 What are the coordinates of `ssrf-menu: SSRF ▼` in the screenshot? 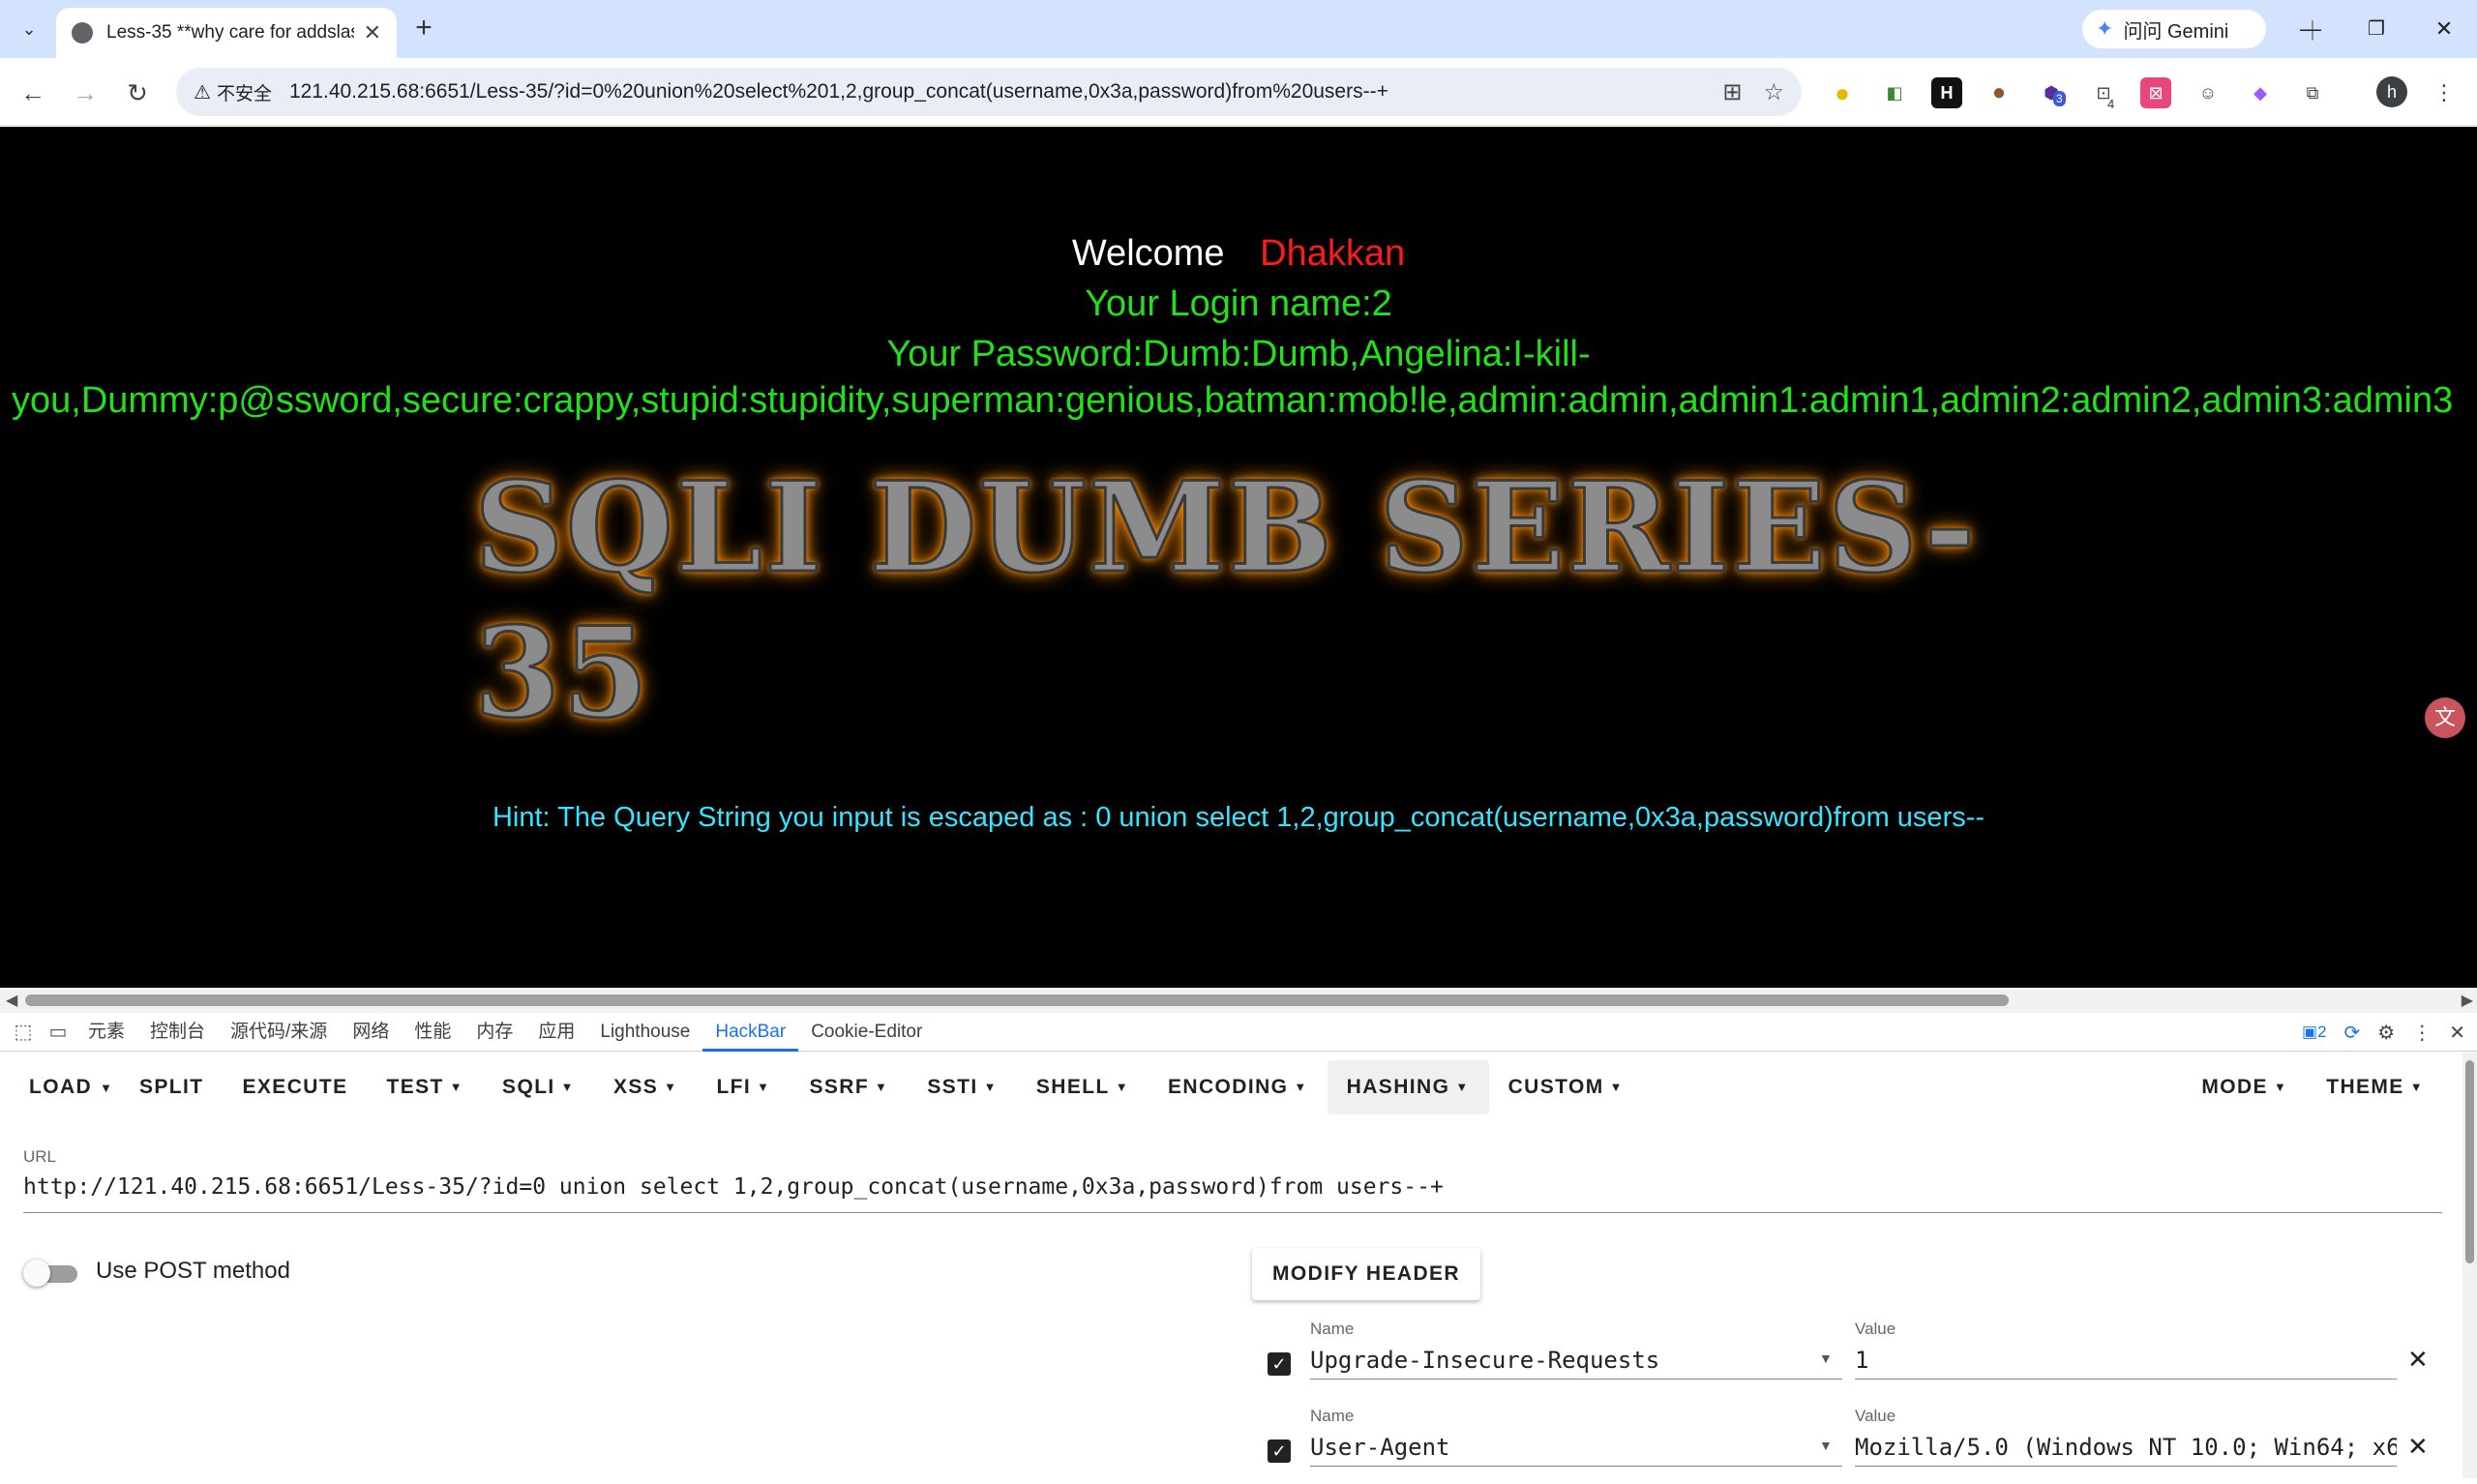 It's located at (849, 1087).